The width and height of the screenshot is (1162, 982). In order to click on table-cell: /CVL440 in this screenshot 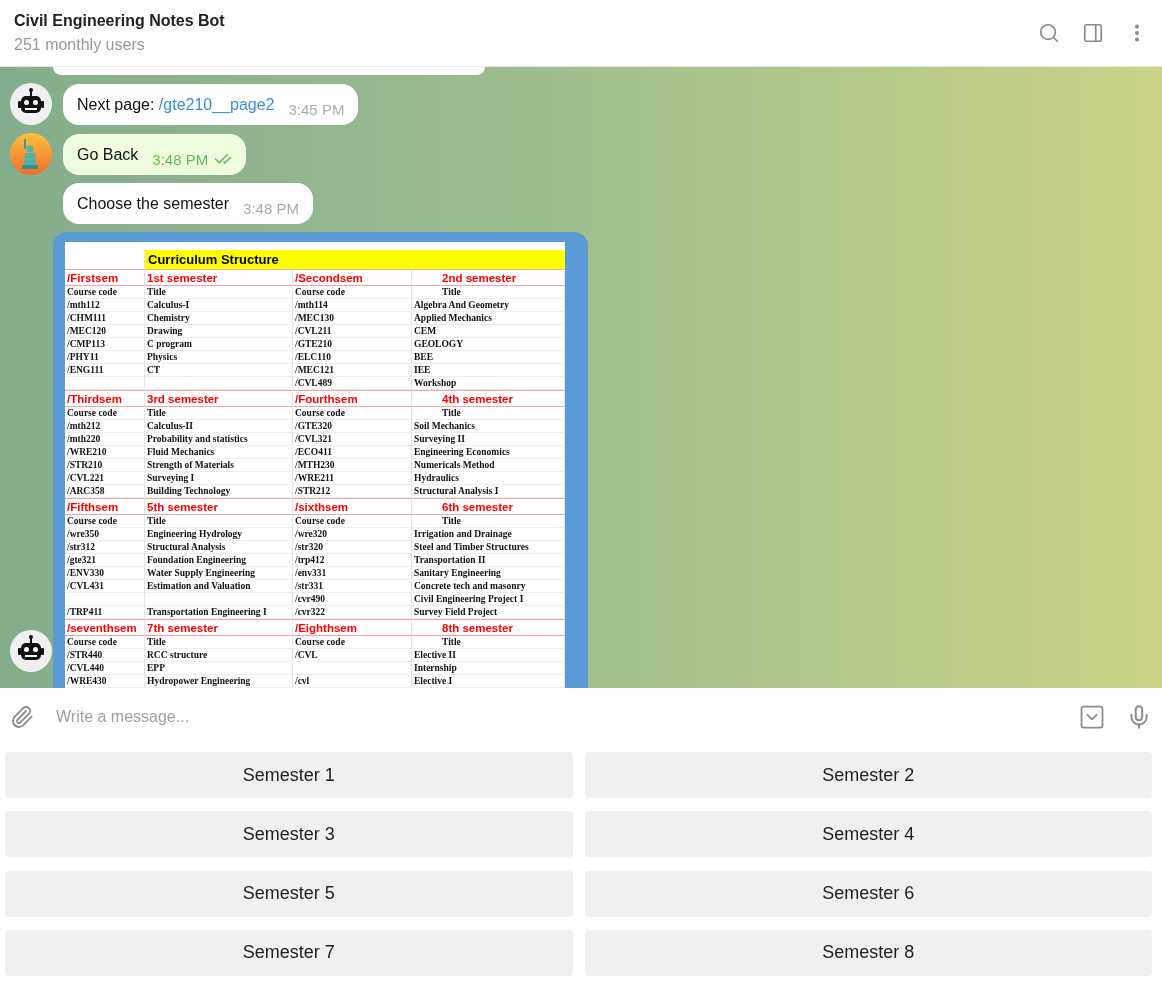, I will do `click(105, 668)`.